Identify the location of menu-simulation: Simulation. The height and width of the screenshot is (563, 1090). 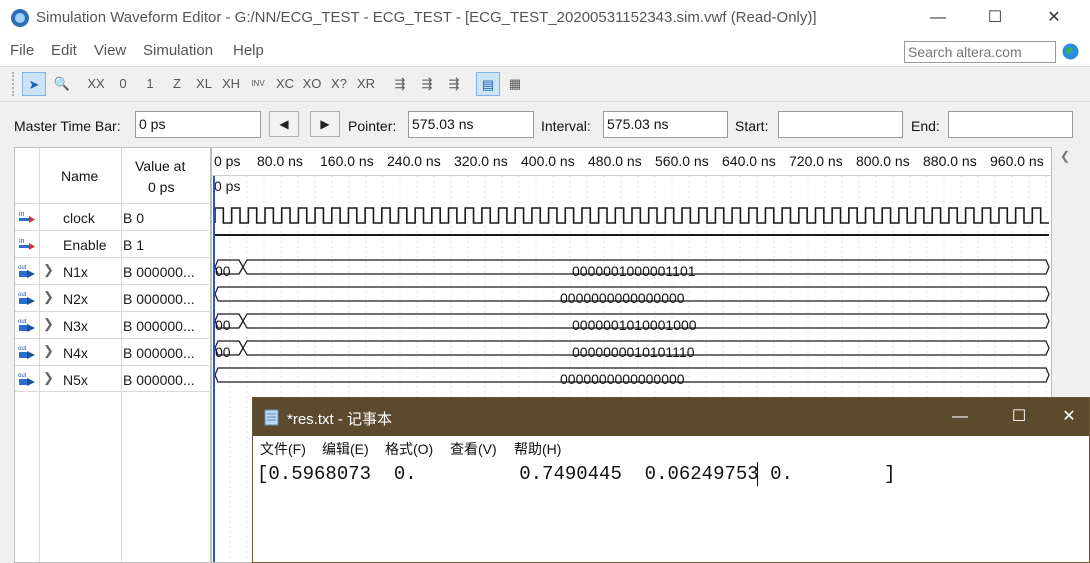
(178, 50).